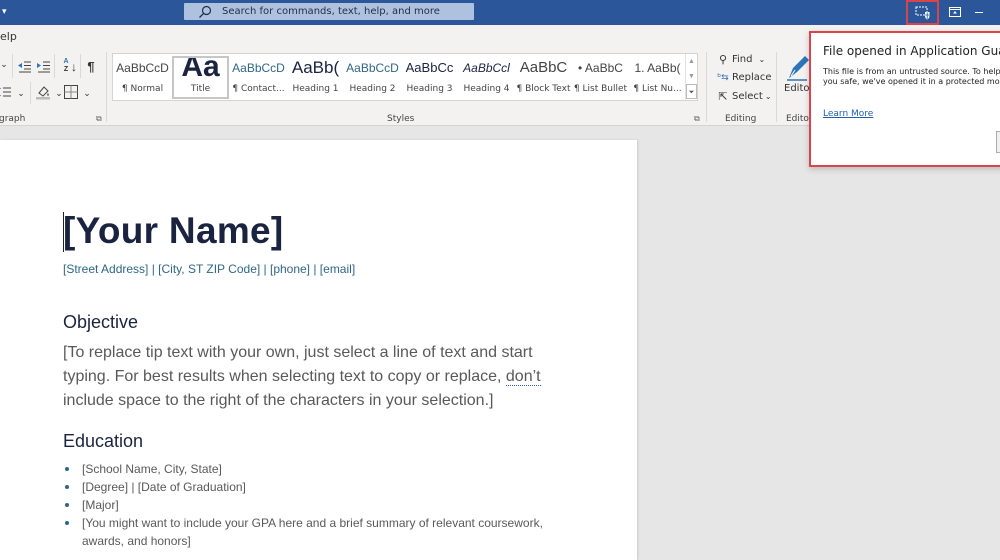 The height and width of the screenshot is (560, 1000). Describe the element at coordinates (429, 77) in the screenshot. I see `style-heading-3: AaBbCc Heading 3` at that location.